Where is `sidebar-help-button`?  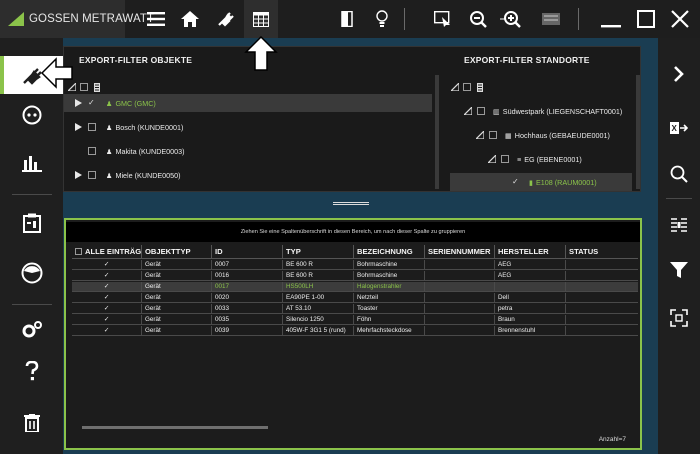 sidebar-help-button is located at coordinates (31, 371).